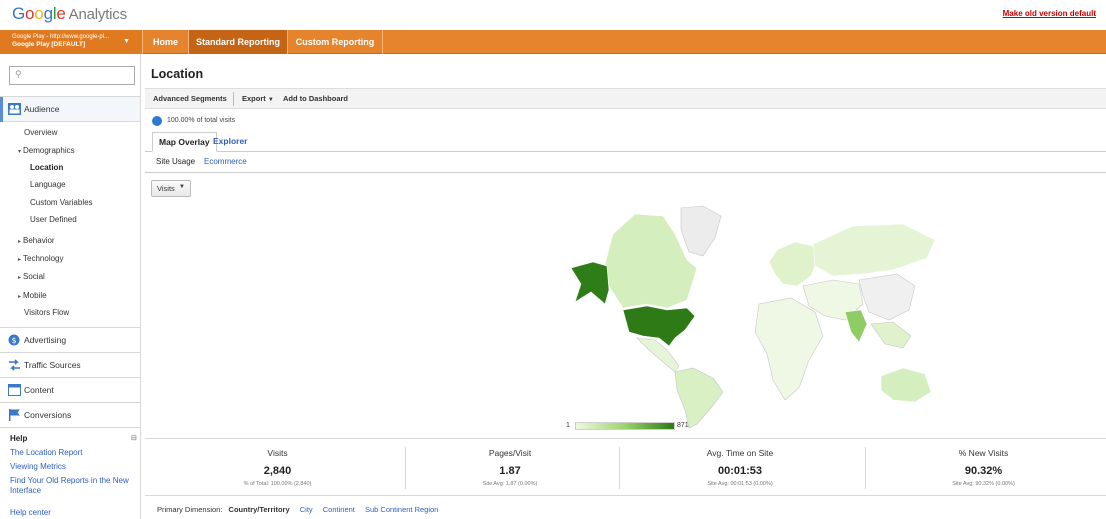 This screenshot has height=519, width=1106. I want to click on sidebar-item-mobile: ▸ Mobile, so click(32, 295).